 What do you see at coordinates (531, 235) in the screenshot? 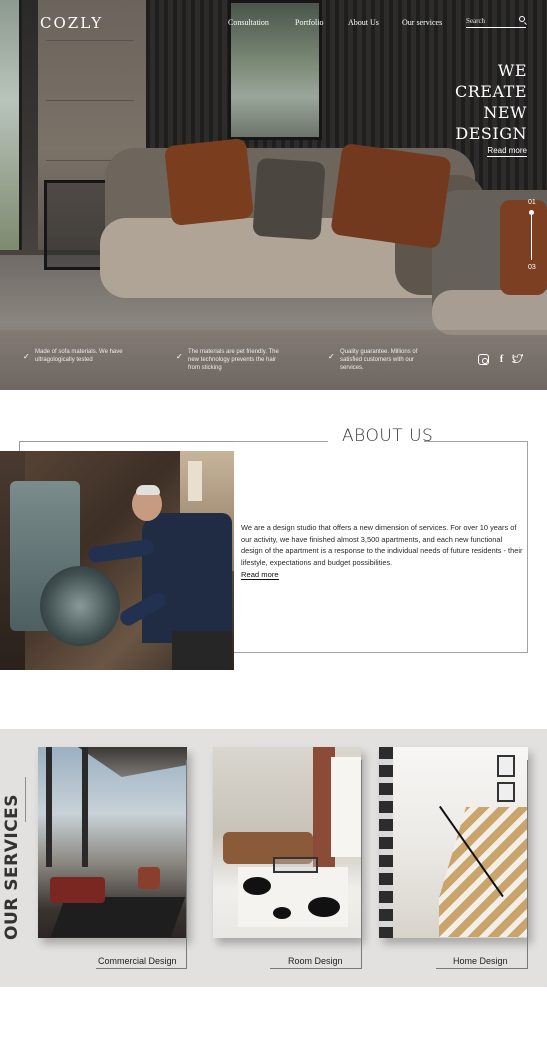
I see `slide-progress-line` at bounding box center [531, 235].